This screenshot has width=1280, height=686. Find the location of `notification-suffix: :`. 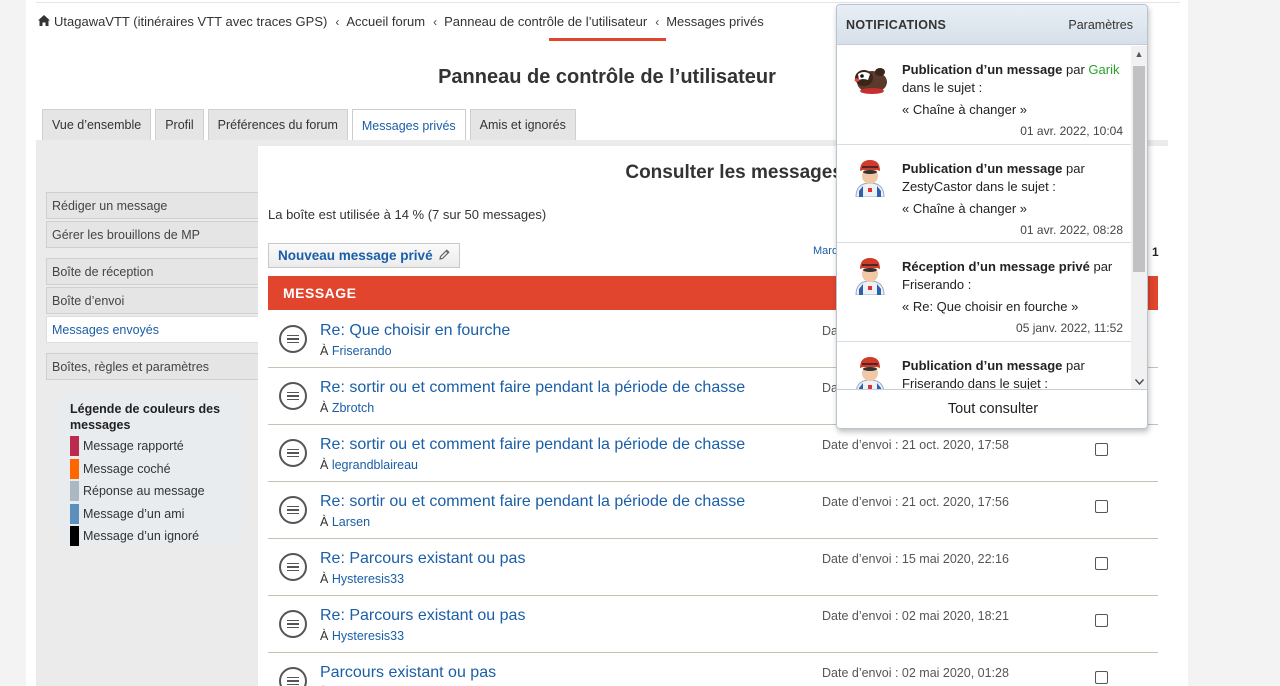

notification-suffix: : is located at coordinates (969, 284).